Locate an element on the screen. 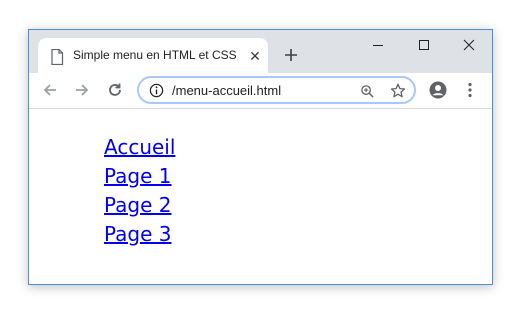  star-icon is located at coordinates (398, 91).